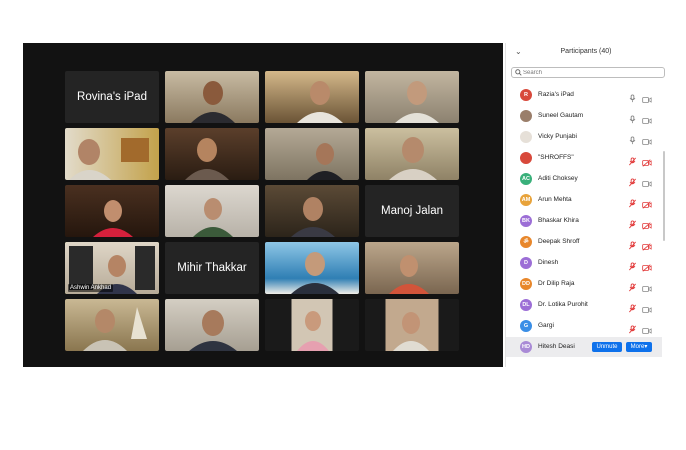  Describe the element at coordinates (584, 326) in the screenshot. I see `participant-row: G Gargi` at that location.